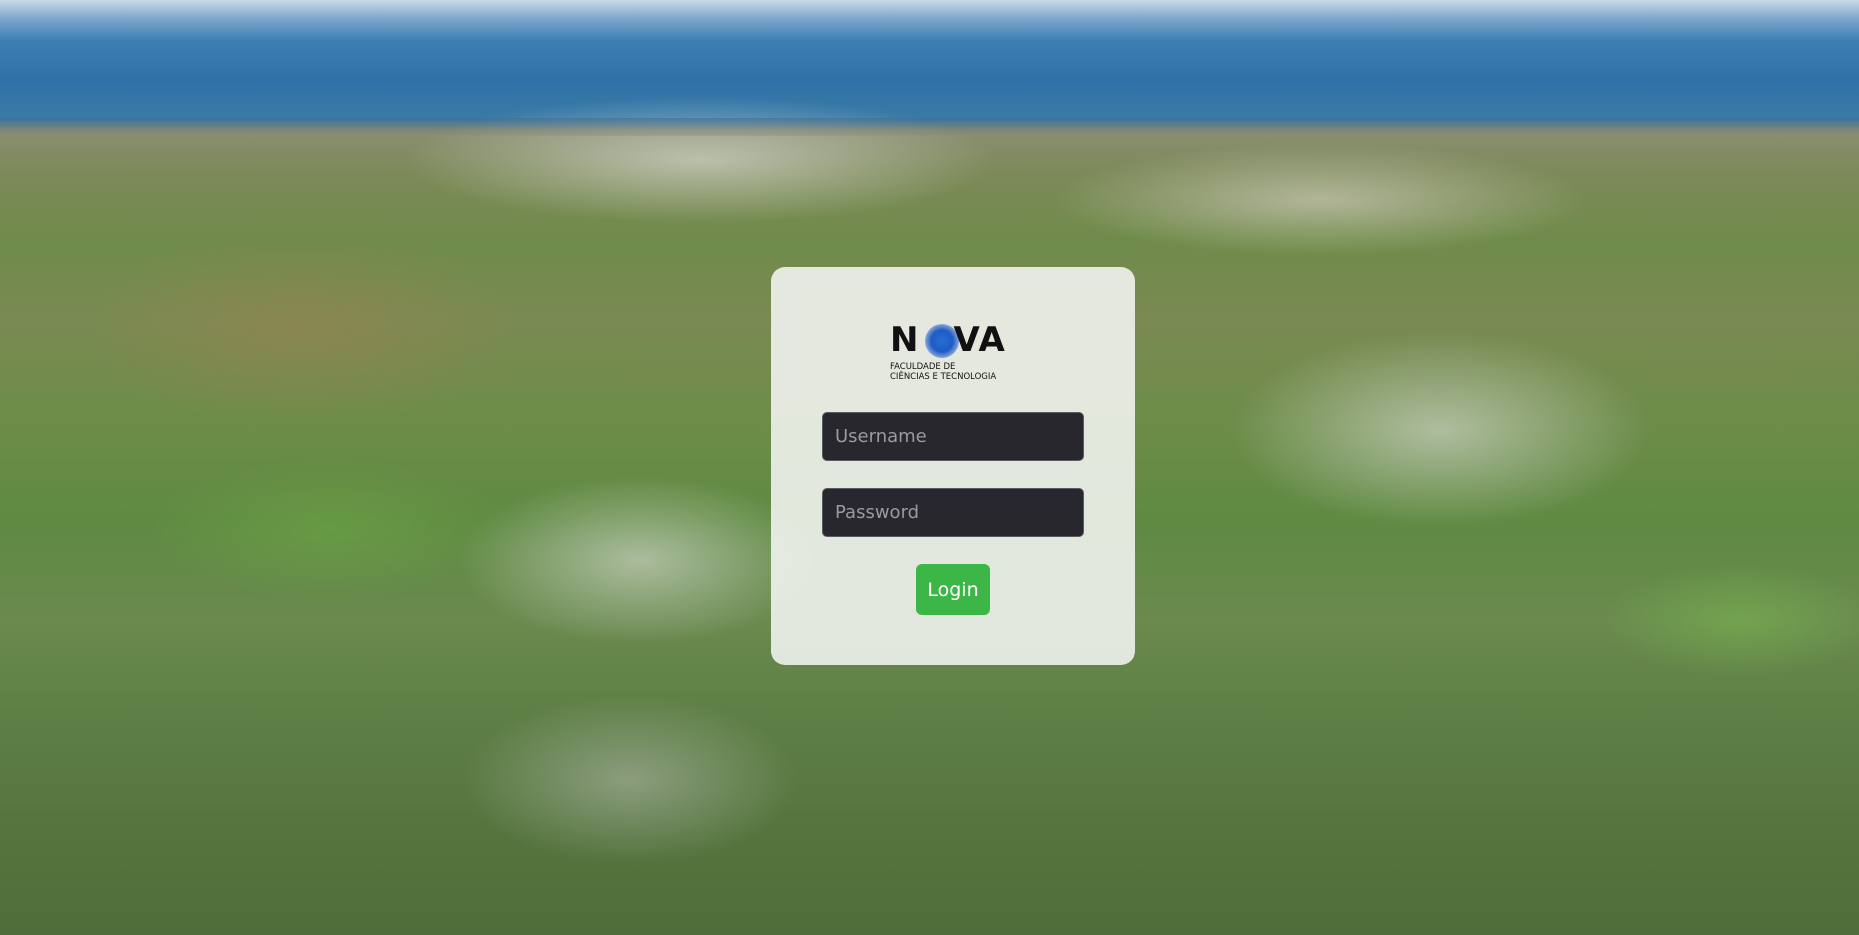  Describe the element at coordinates (953, 589) in the screenshot. I see `login-button: Login` at that location.